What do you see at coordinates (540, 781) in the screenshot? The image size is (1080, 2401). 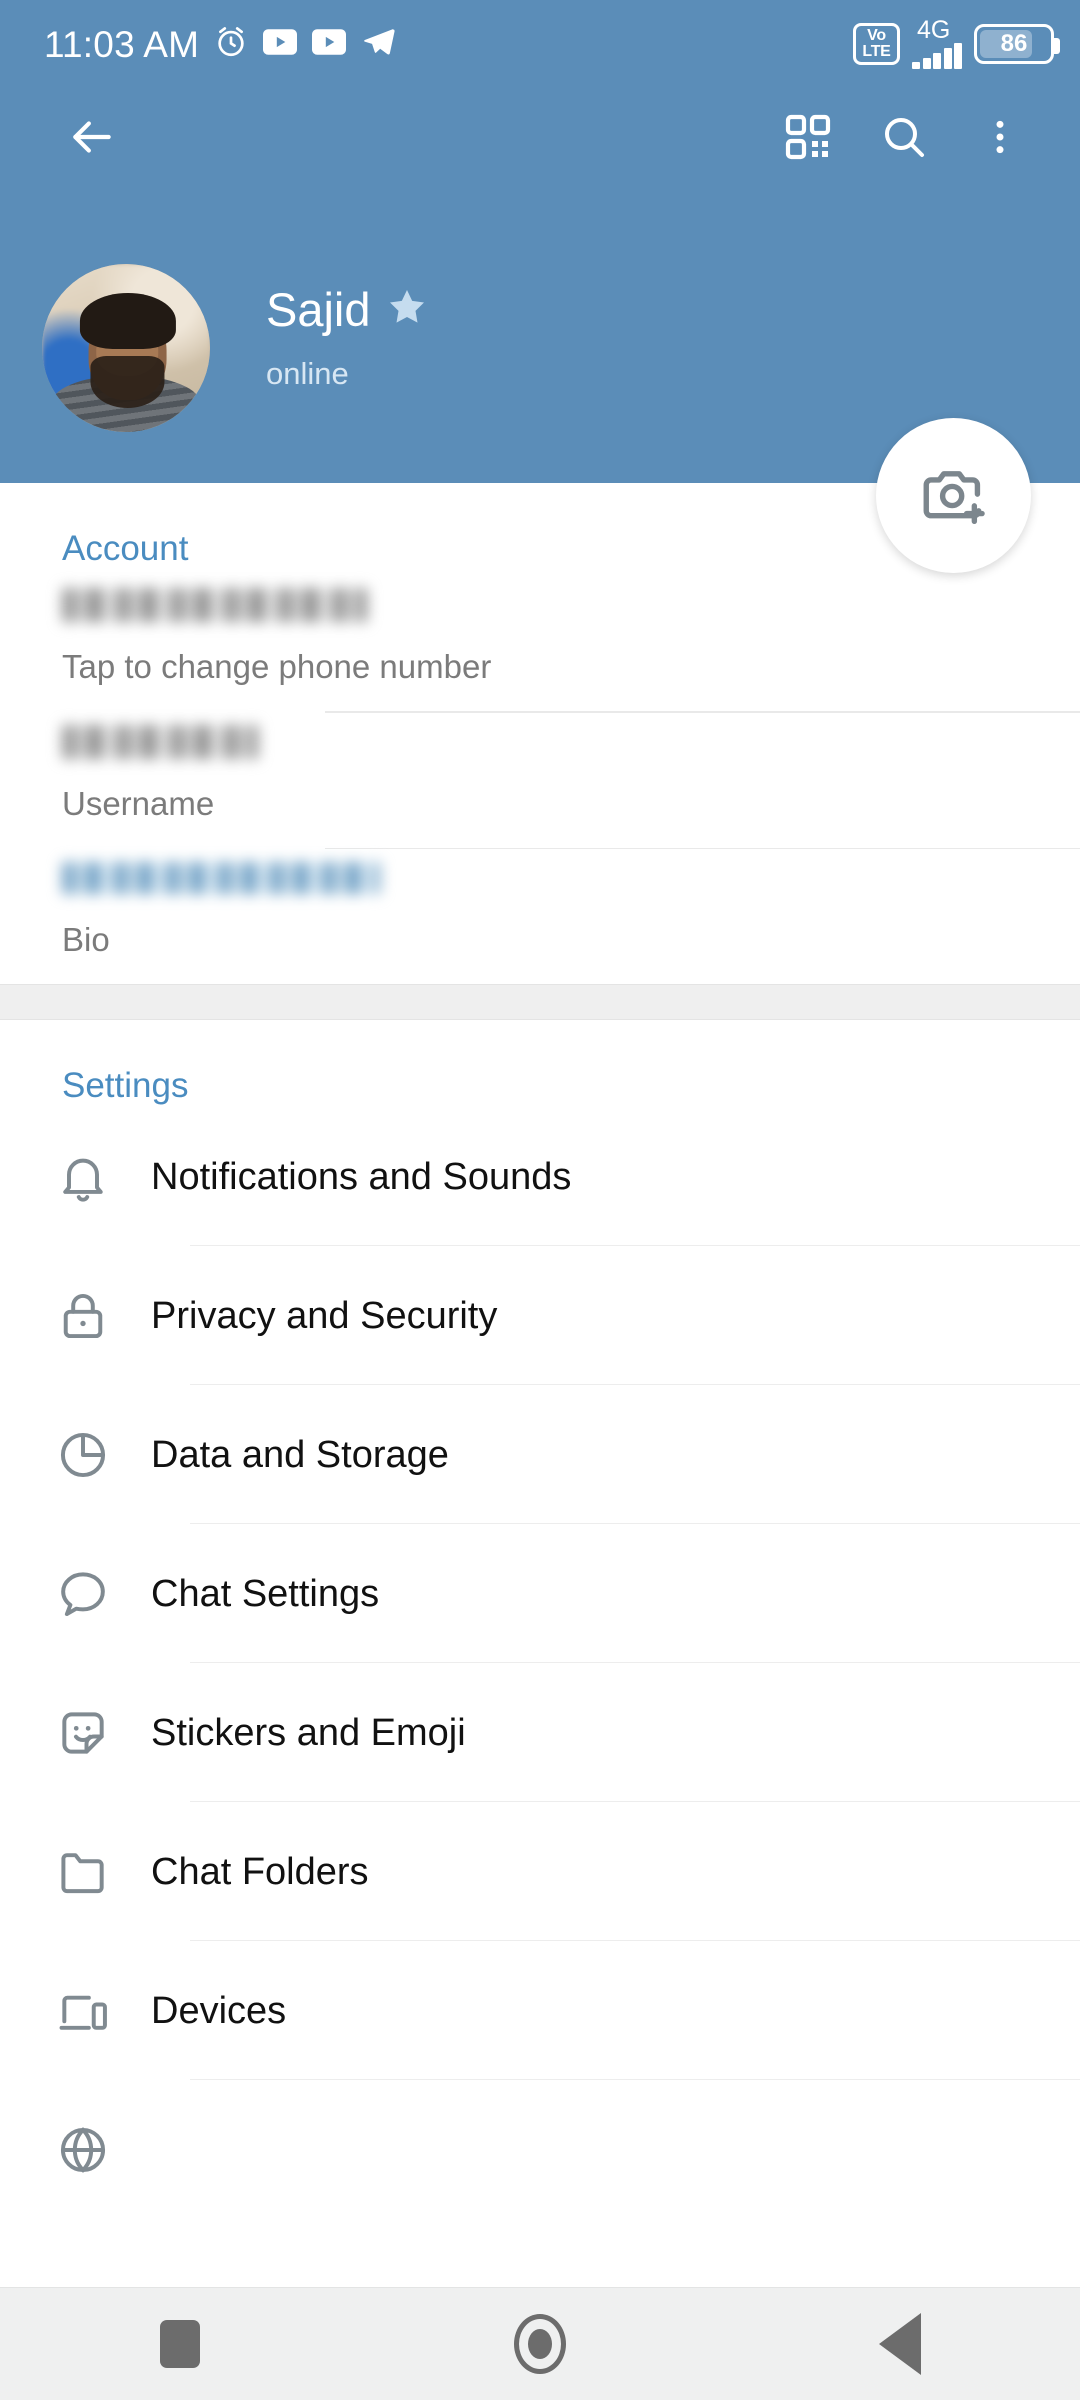 I see `account-row-username: Username` at bounding box center [540, 781].